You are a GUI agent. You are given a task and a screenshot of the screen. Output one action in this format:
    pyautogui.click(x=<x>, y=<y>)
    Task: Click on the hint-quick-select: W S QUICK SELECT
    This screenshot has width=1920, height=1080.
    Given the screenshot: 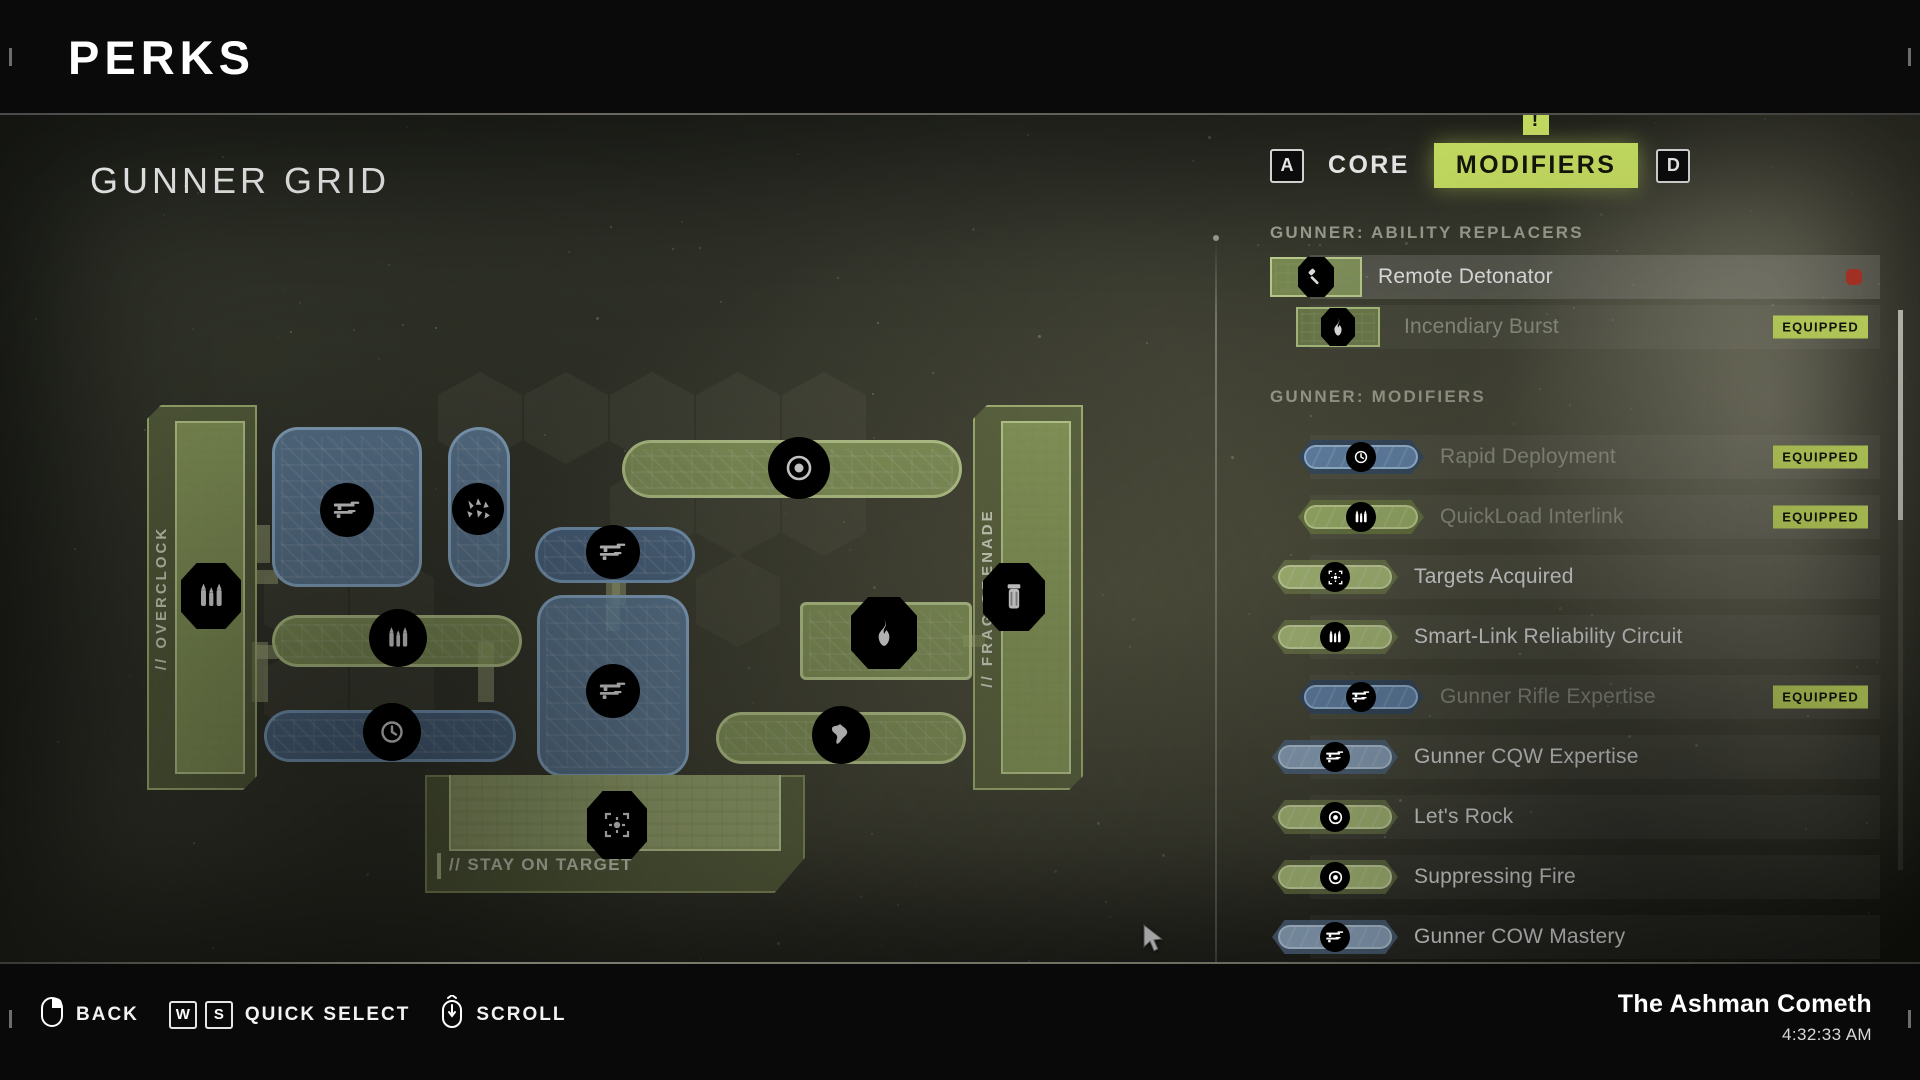 What is the action you would take?
    pyautogui.click(x=289, y=1014)
    